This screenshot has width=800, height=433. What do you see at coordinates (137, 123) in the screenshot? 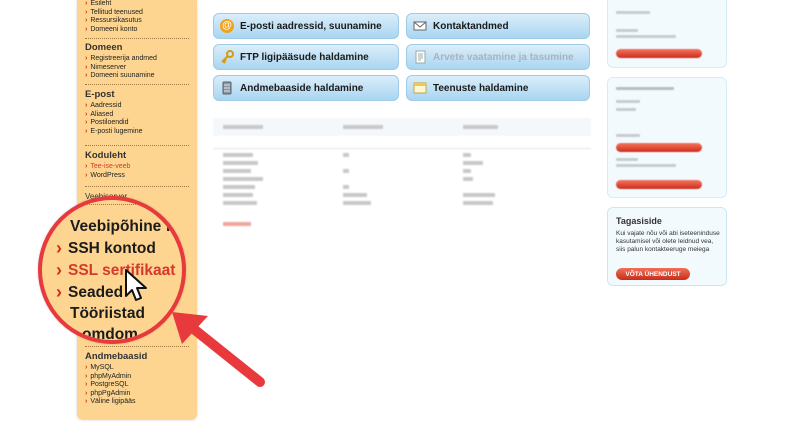
I see `sidebar-item-postiloendid: Postiloendid` at bounding box center [137, 123].